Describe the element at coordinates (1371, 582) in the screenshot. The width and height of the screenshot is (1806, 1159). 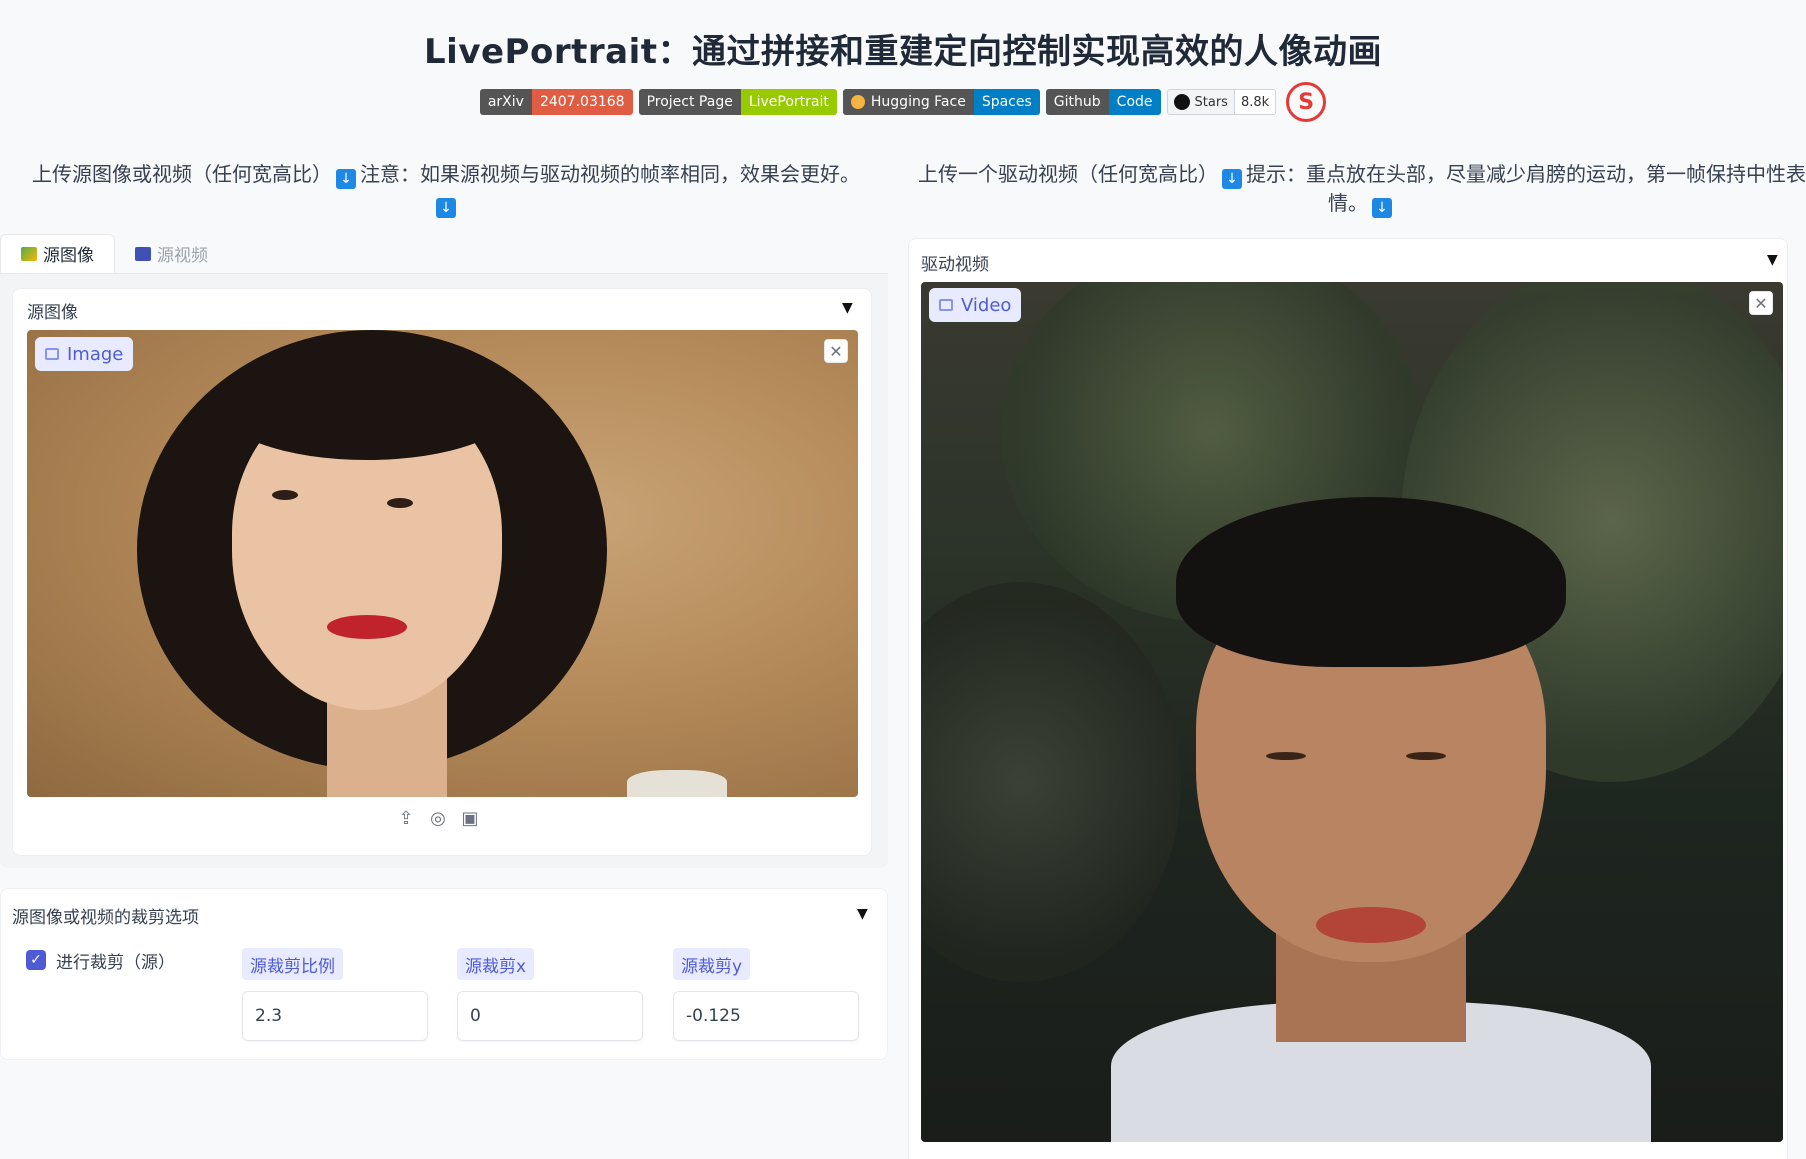
I see `video-hair` at that location.